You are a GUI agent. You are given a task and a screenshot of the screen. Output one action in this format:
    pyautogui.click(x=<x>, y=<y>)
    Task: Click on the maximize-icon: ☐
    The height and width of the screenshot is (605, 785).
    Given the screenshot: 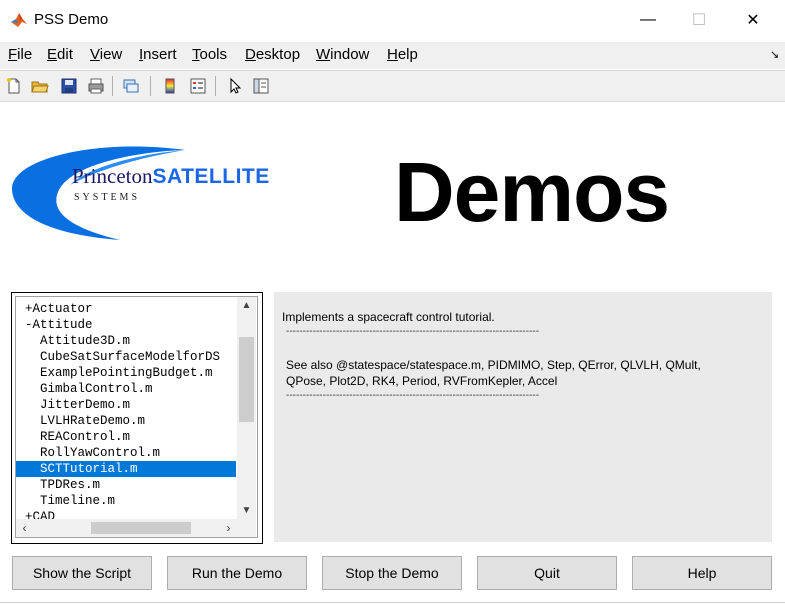 What is the action you would take?
    pyautogui.click(x=699, y=20)
    